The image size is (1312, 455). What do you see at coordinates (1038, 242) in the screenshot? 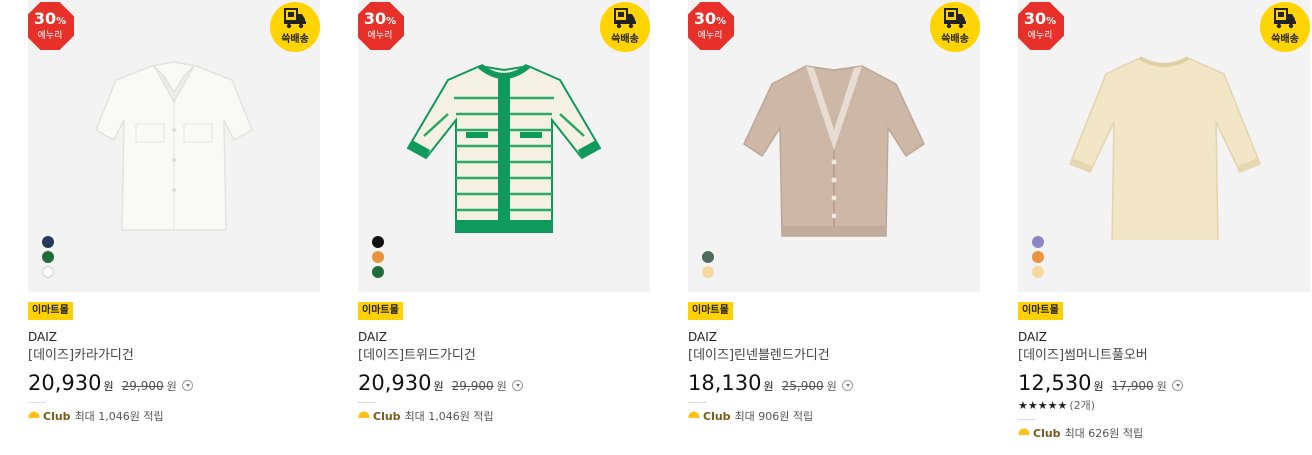
I see `color-swatch-lavender` at bounding box center [1038, 242].